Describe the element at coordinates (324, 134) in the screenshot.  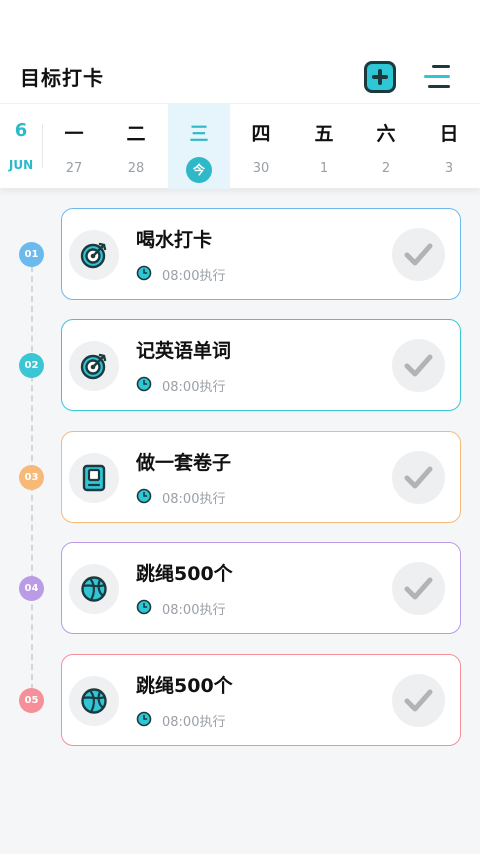
I see `day-name: 五` at that location.